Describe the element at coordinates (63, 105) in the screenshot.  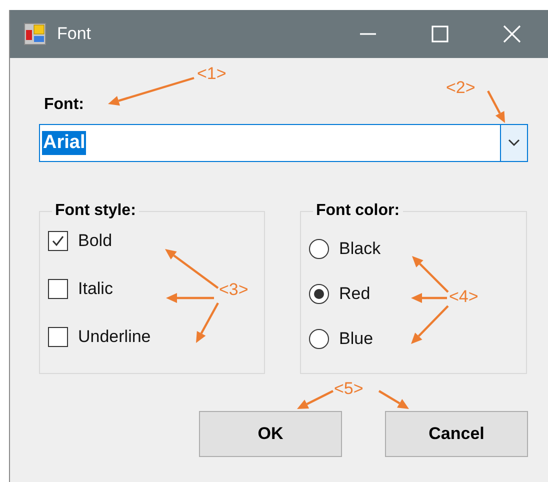
I see `font-label: Font:` at that location.